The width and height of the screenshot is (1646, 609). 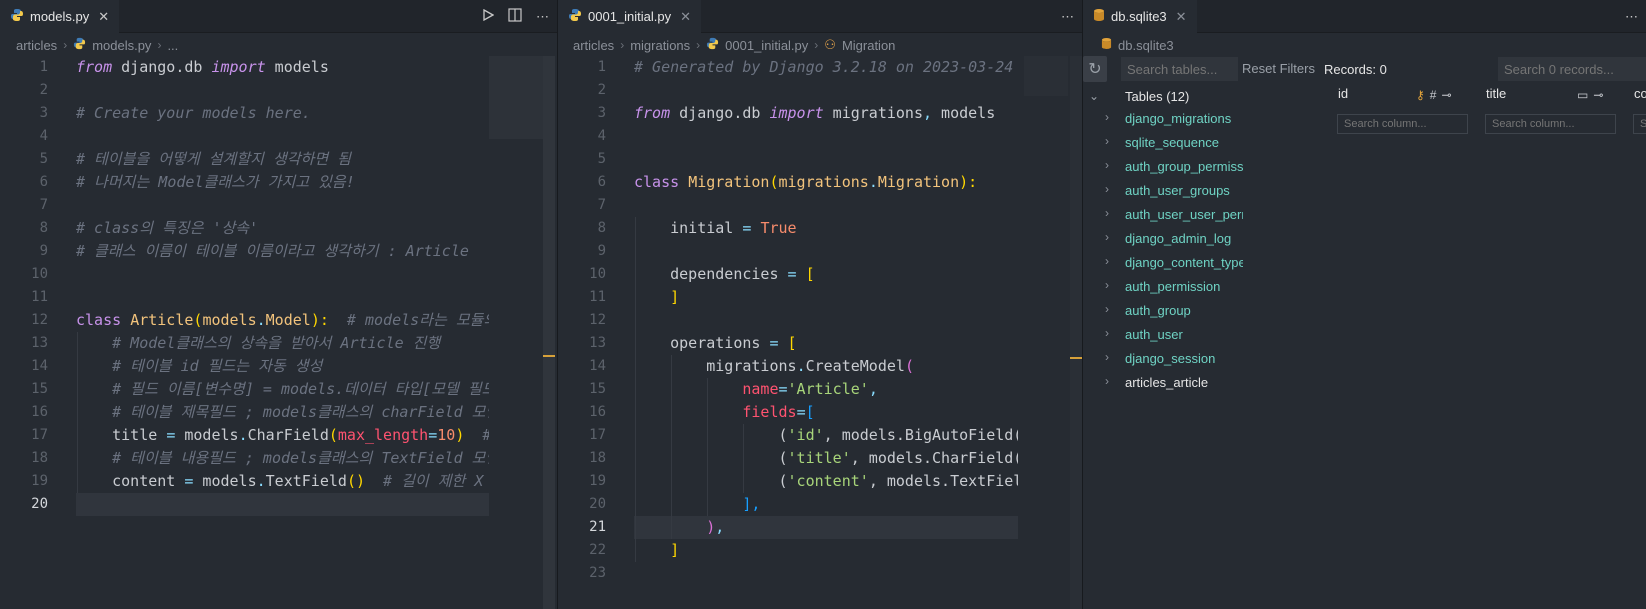 What do you see at coordinates (788, 389) in the screenshot?
I see `code-line: 15 name='Article',` at bounding box center [788, 389].